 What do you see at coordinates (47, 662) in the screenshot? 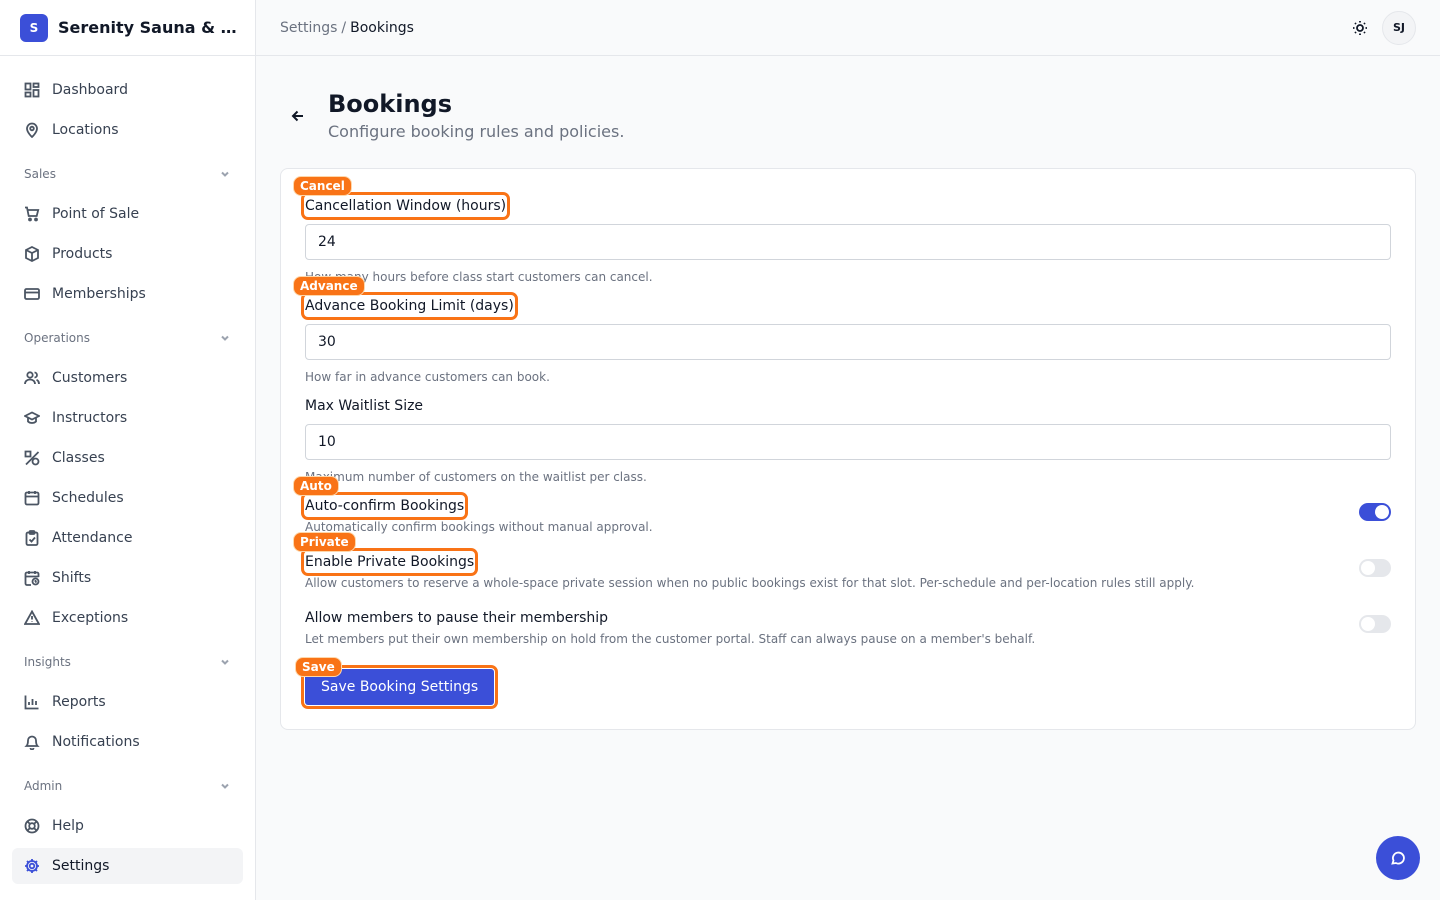
I see `section-title: Insights` at bounding box center [47, 662].